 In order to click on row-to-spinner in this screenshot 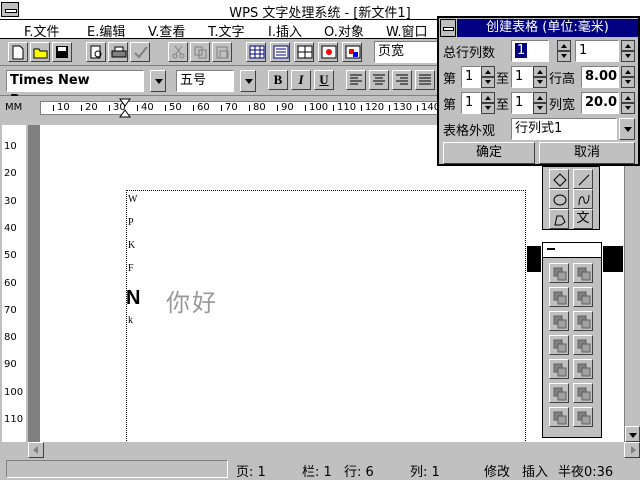, I will do `click(540, 77)`.